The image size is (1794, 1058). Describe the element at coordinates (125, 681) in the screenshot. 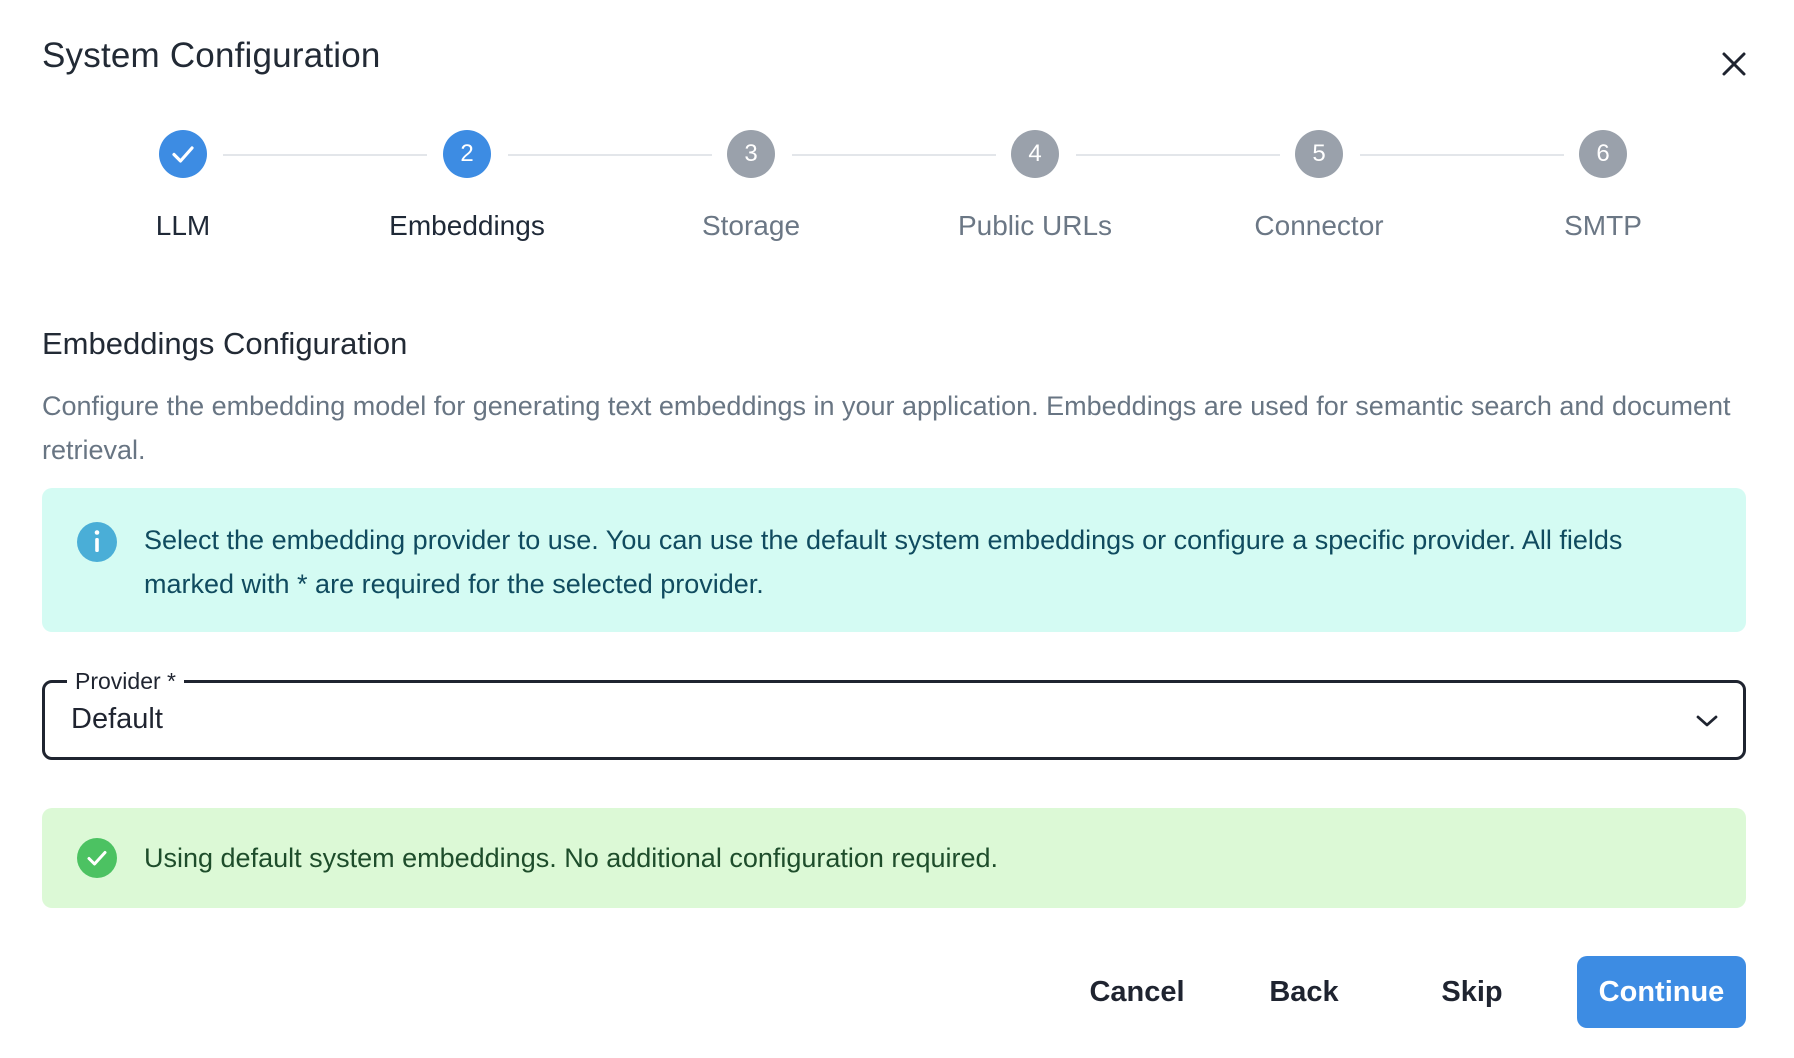

I see `provider-select-label: Provider *` at that location.